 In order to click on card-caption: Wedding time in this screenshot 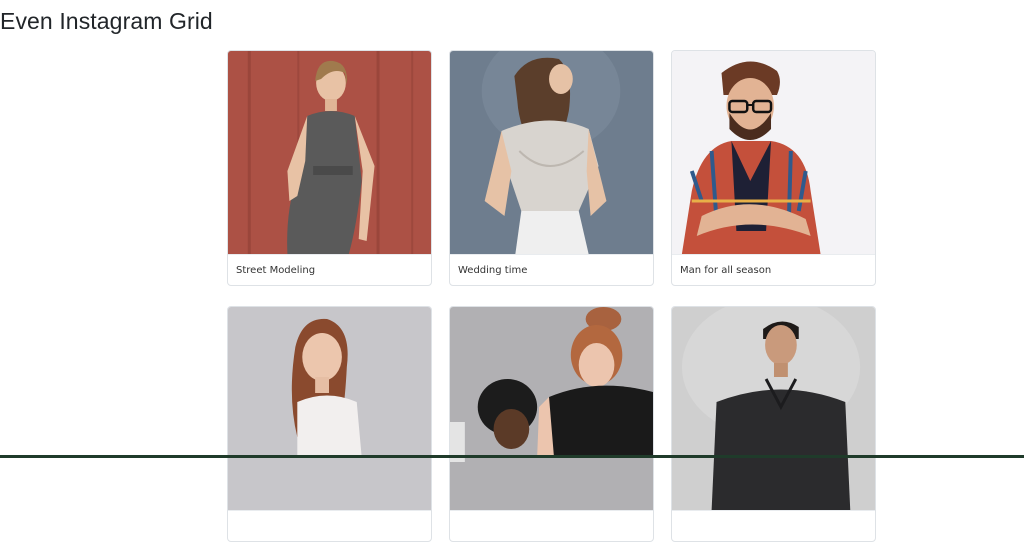, I will do `click(551, 269)`.